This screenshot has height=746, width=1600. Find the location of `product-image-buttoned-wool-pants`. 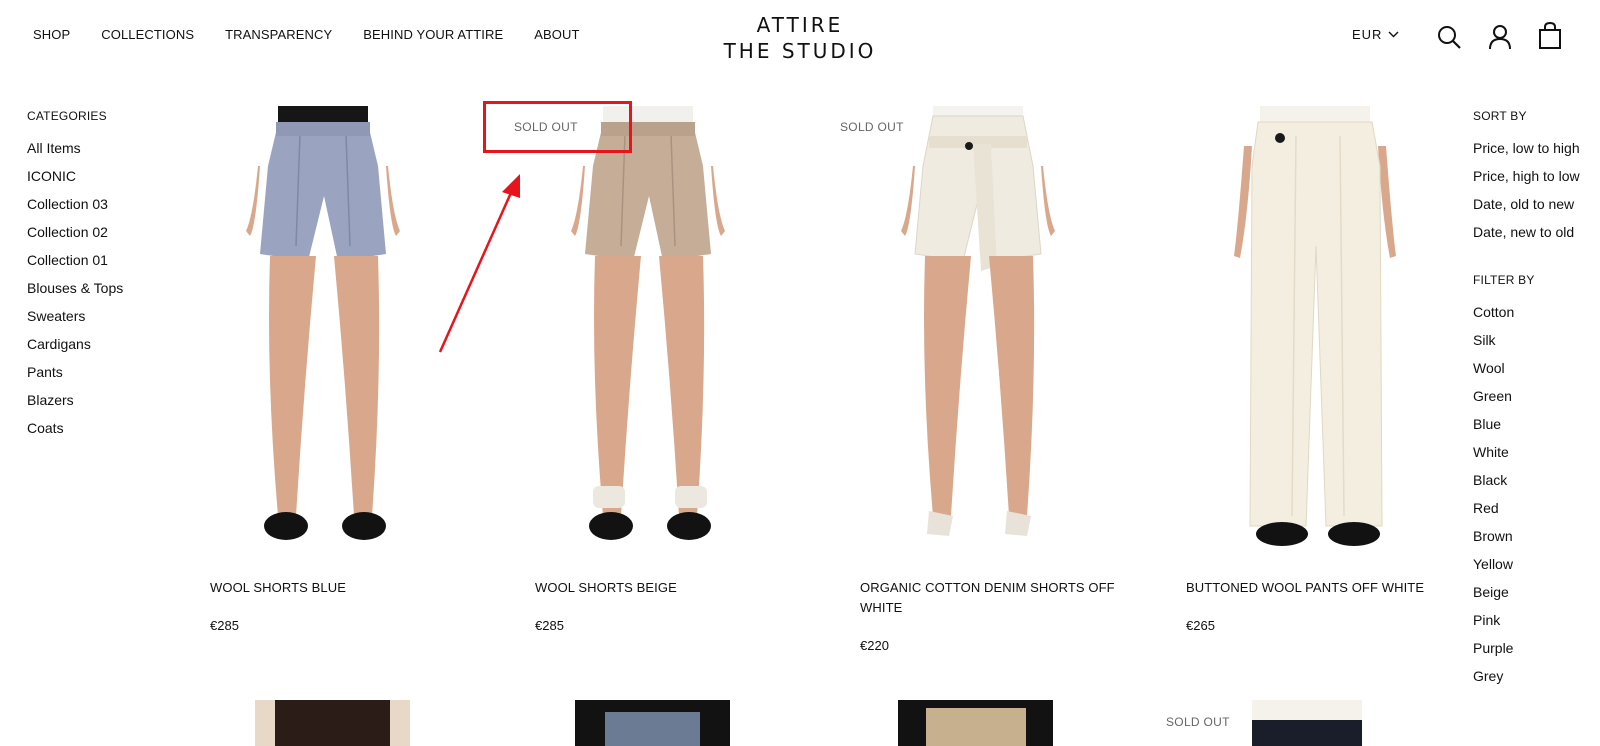

product-image-buttoned-wool-pants is located at coordinates (1315, 331).